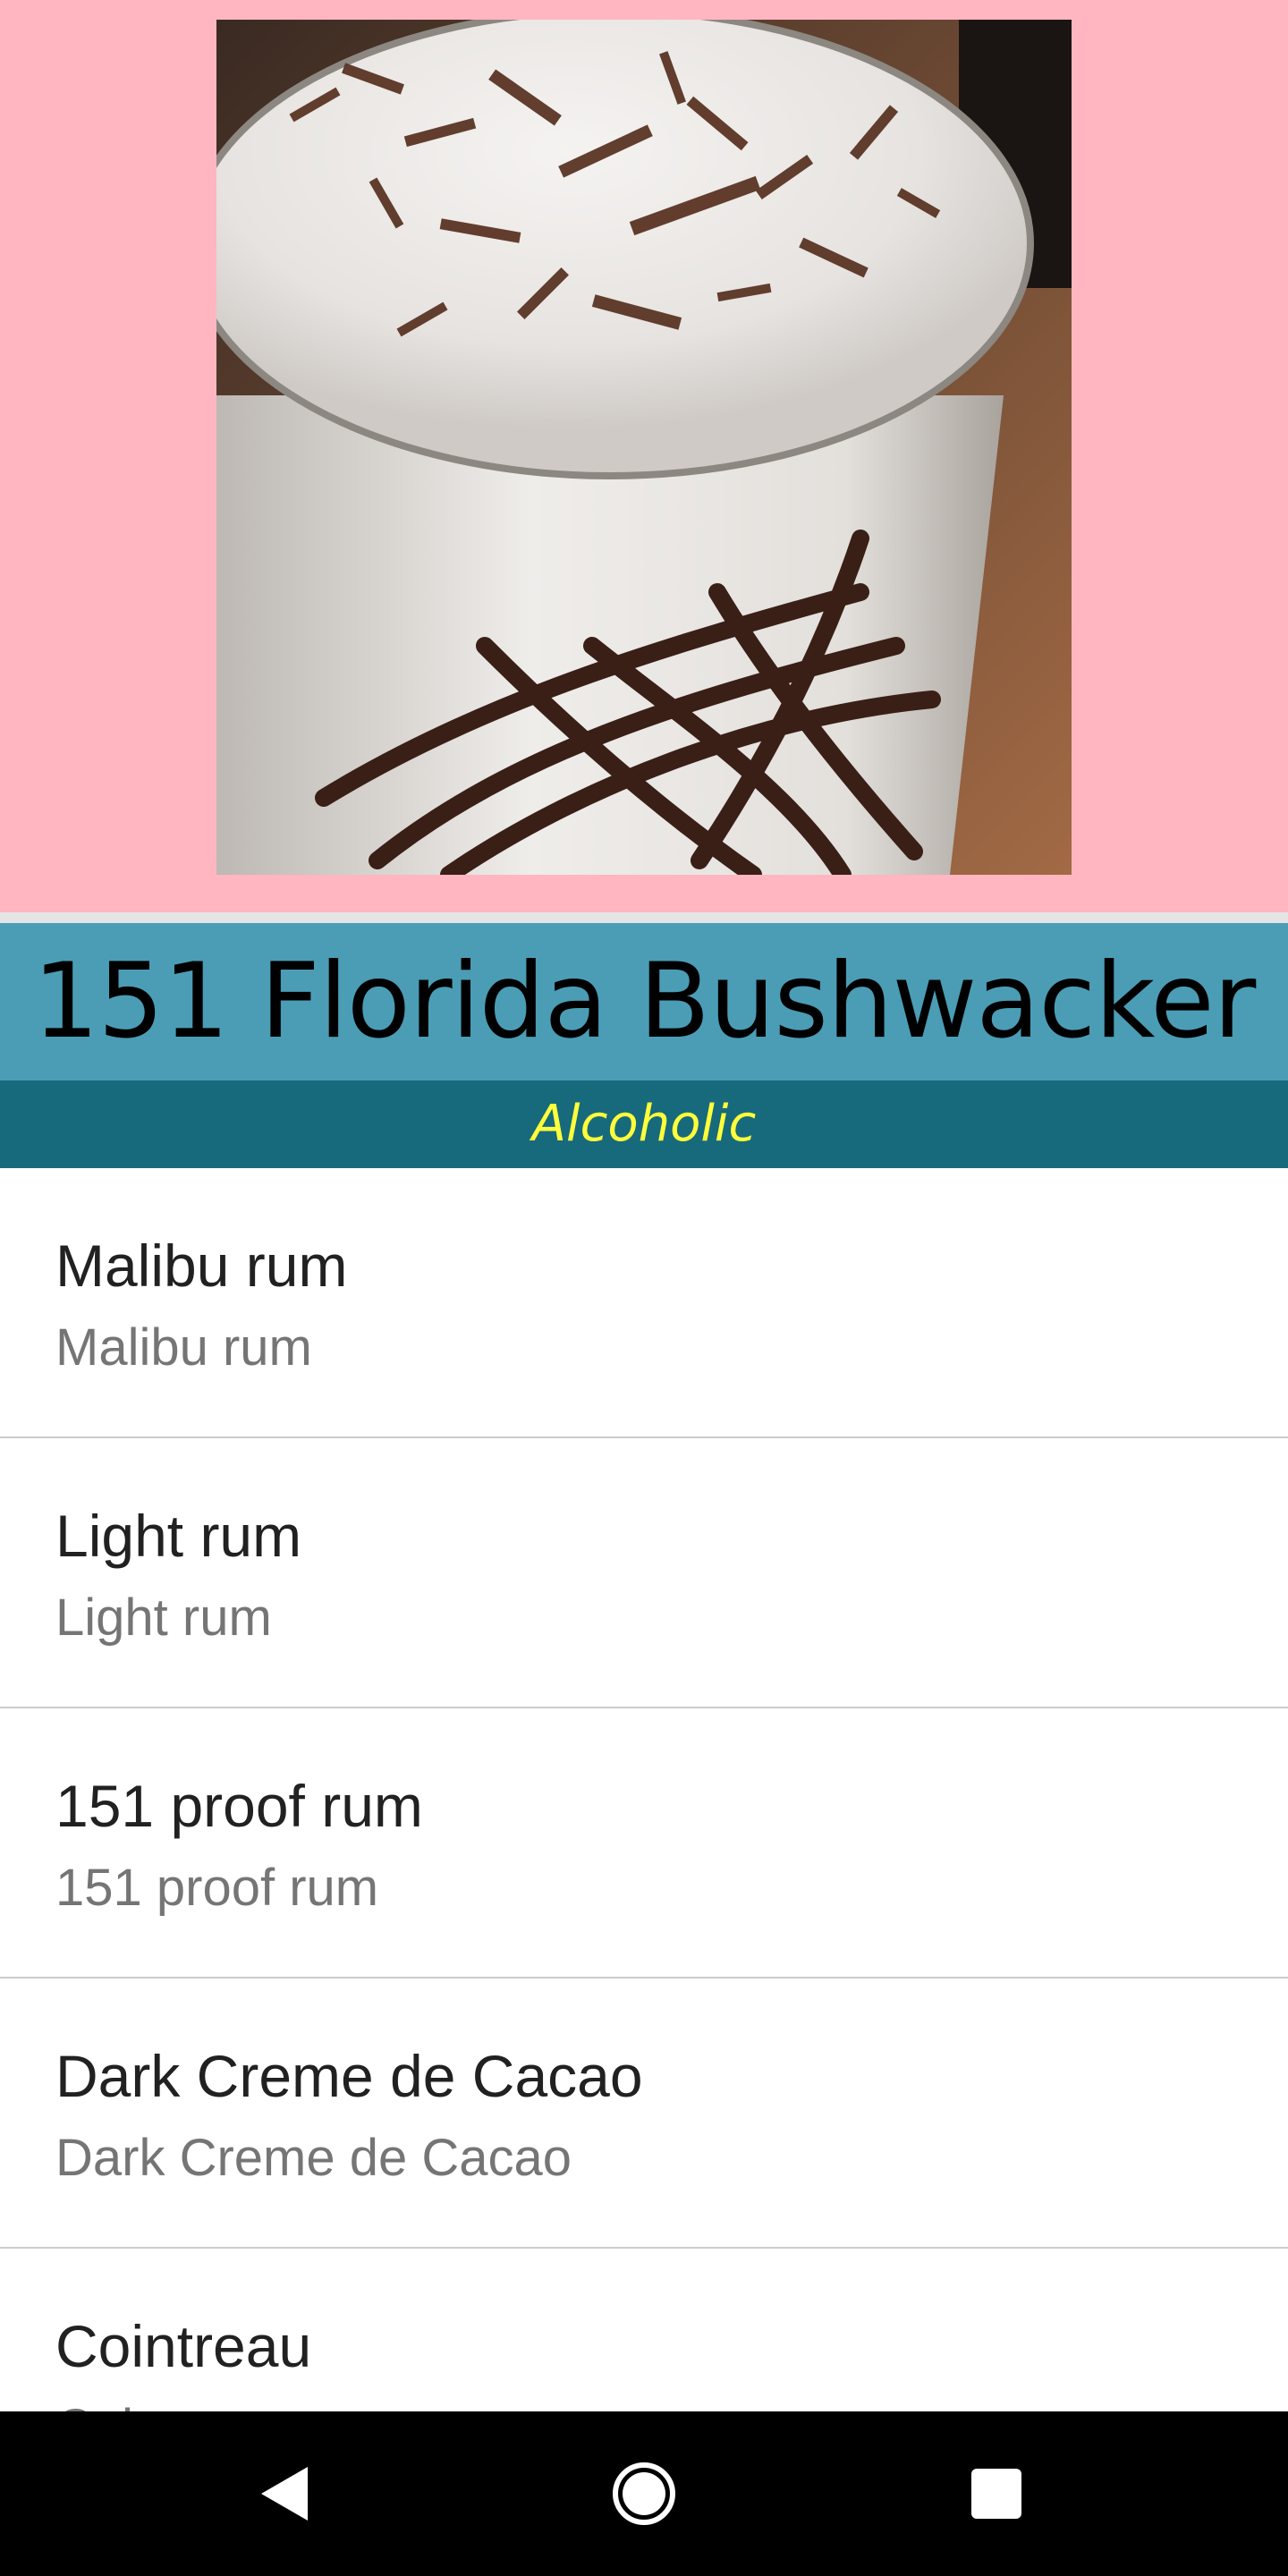 The width and height of the screenshot is (1288, 2576). I want to click on back-triangle-icon, so click(284, 2494).